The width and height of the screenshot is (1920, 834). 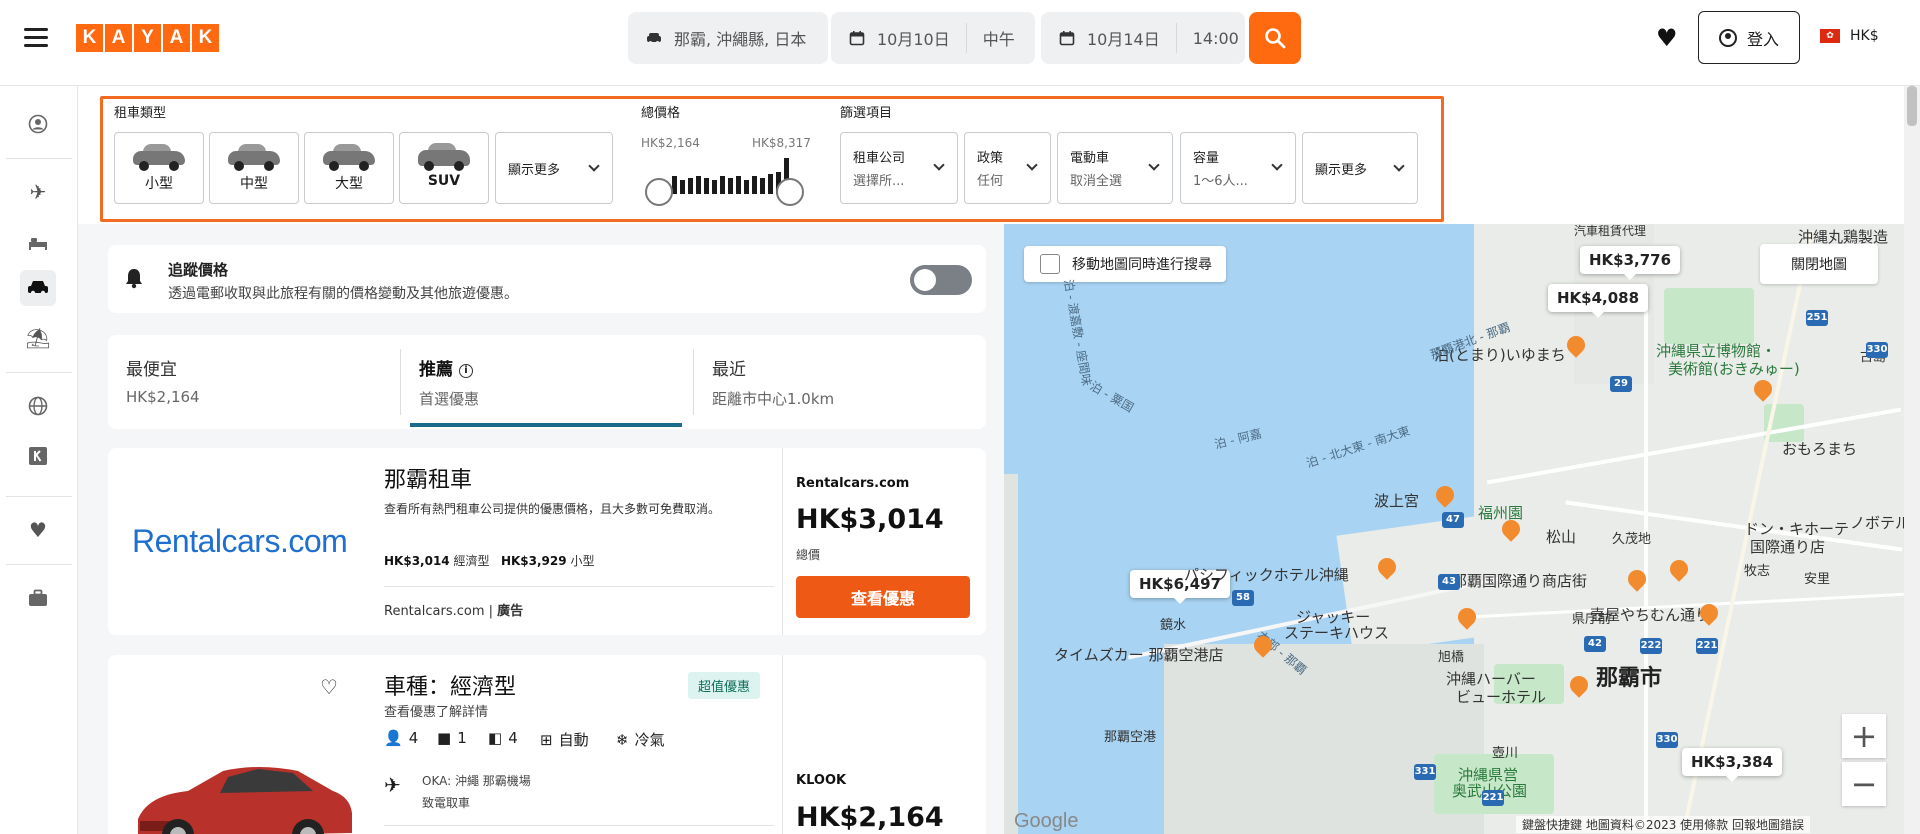 I want to click on car-type-label: 大型, so click(x=349, y=184).